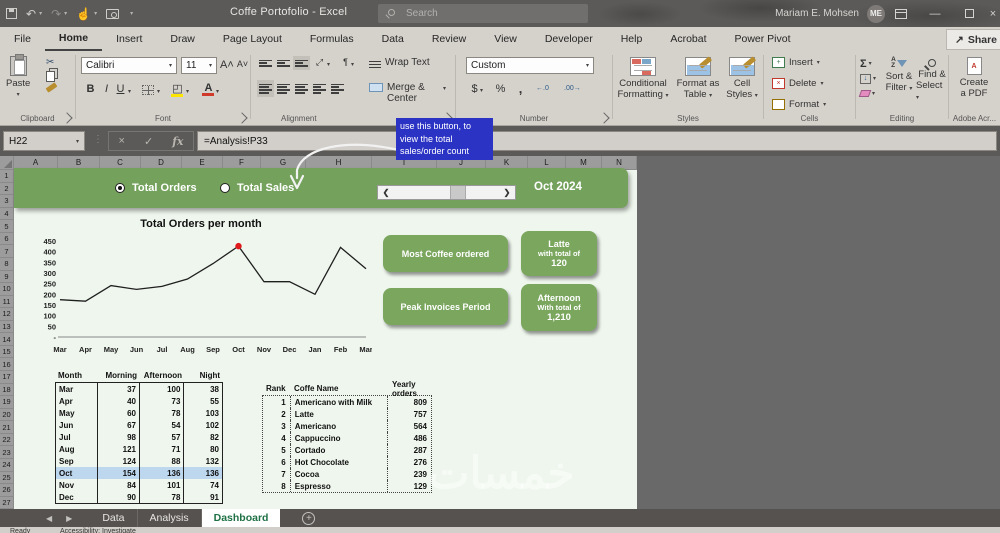 Image resolution: width=1000 pixels, height=533 pixels. Describe the element at coordinates (319, 62) in the screenshot. I see `orientation-icon: ⤢` at that location.